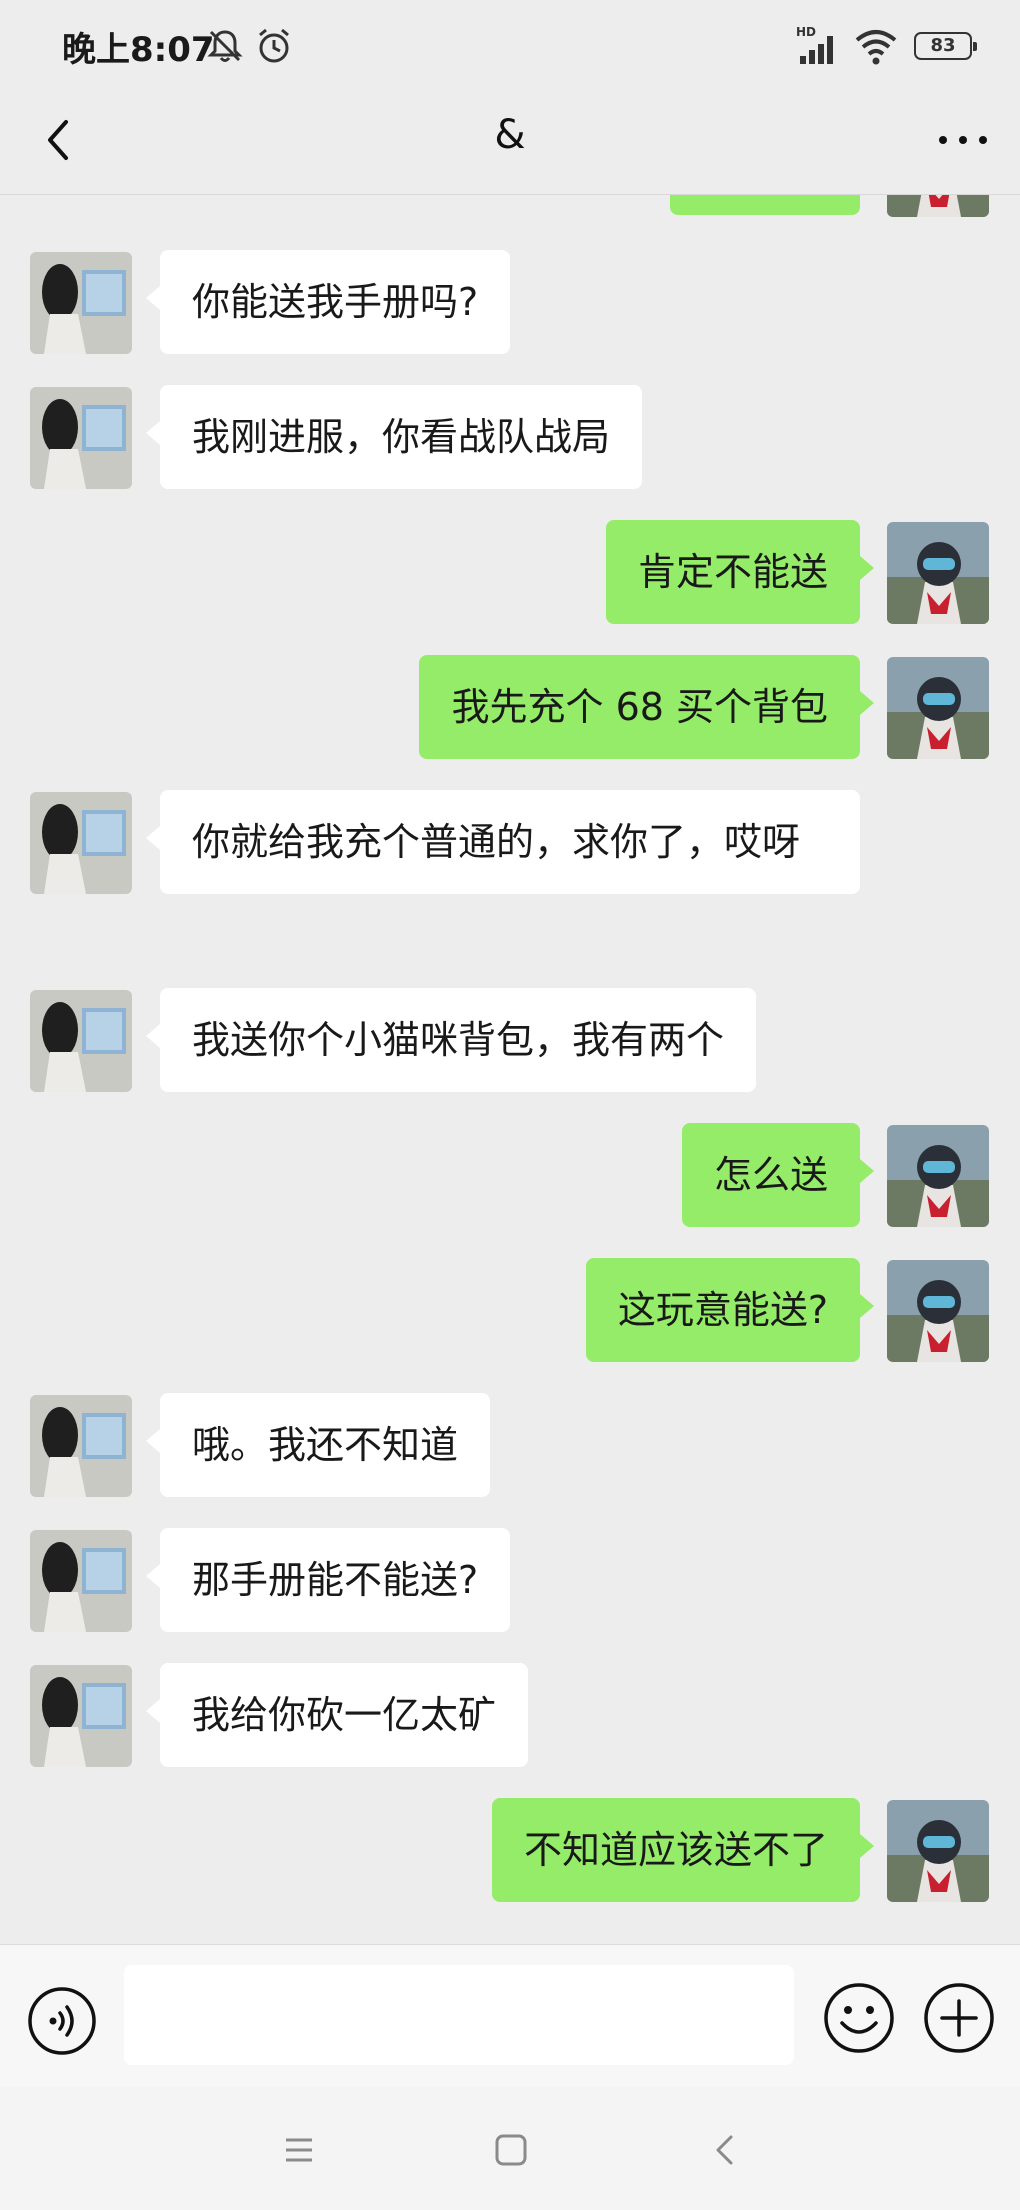 The width and height of the screenshot is (1020, 2210). I want to click on voice-icon, so click(62, 2021).